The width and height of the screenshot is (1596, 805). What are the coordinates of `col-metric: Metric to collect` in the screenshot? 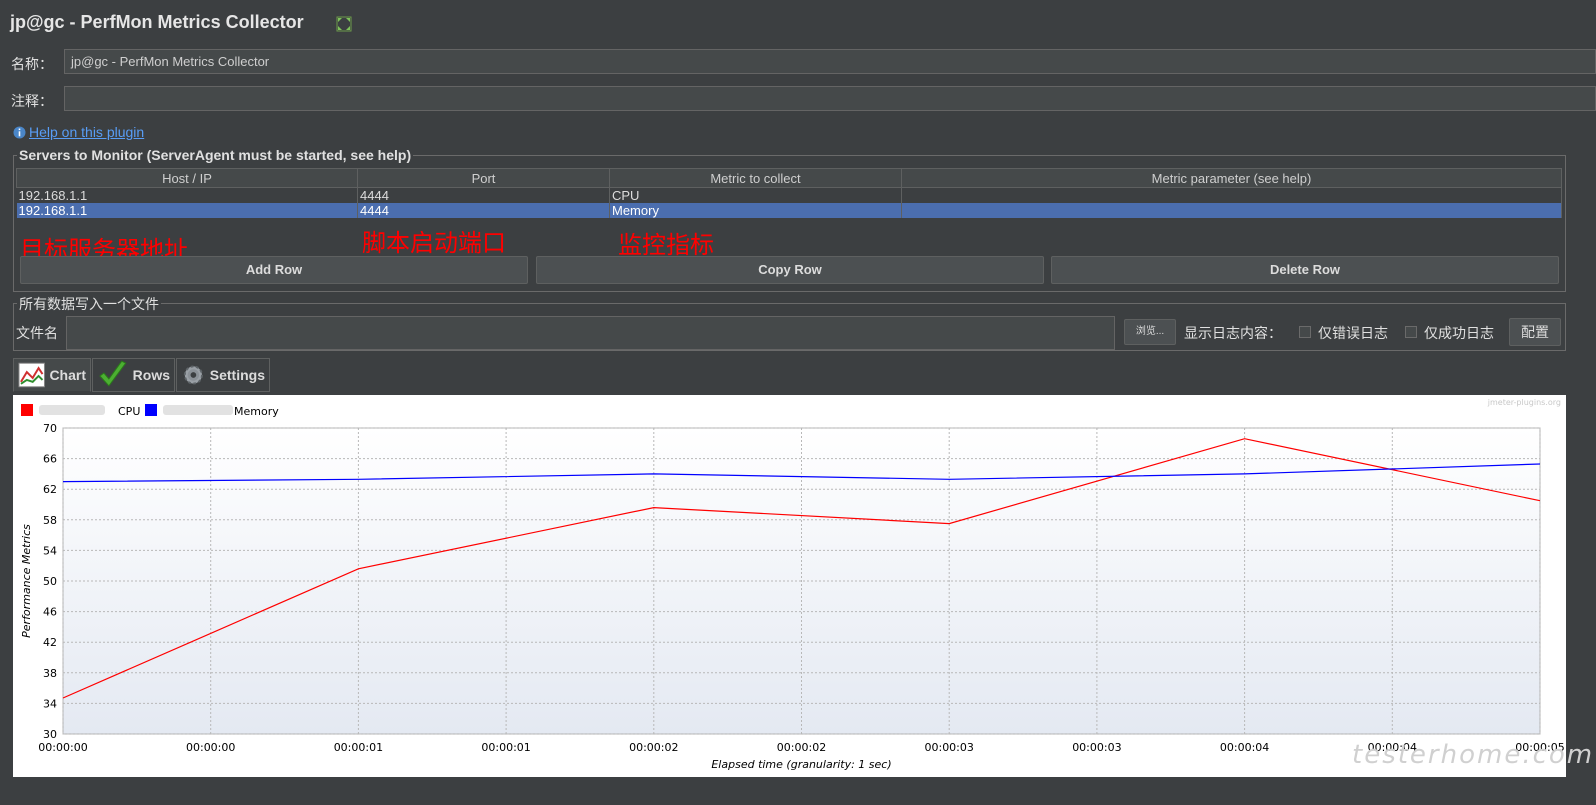 It's located at (755, 178).